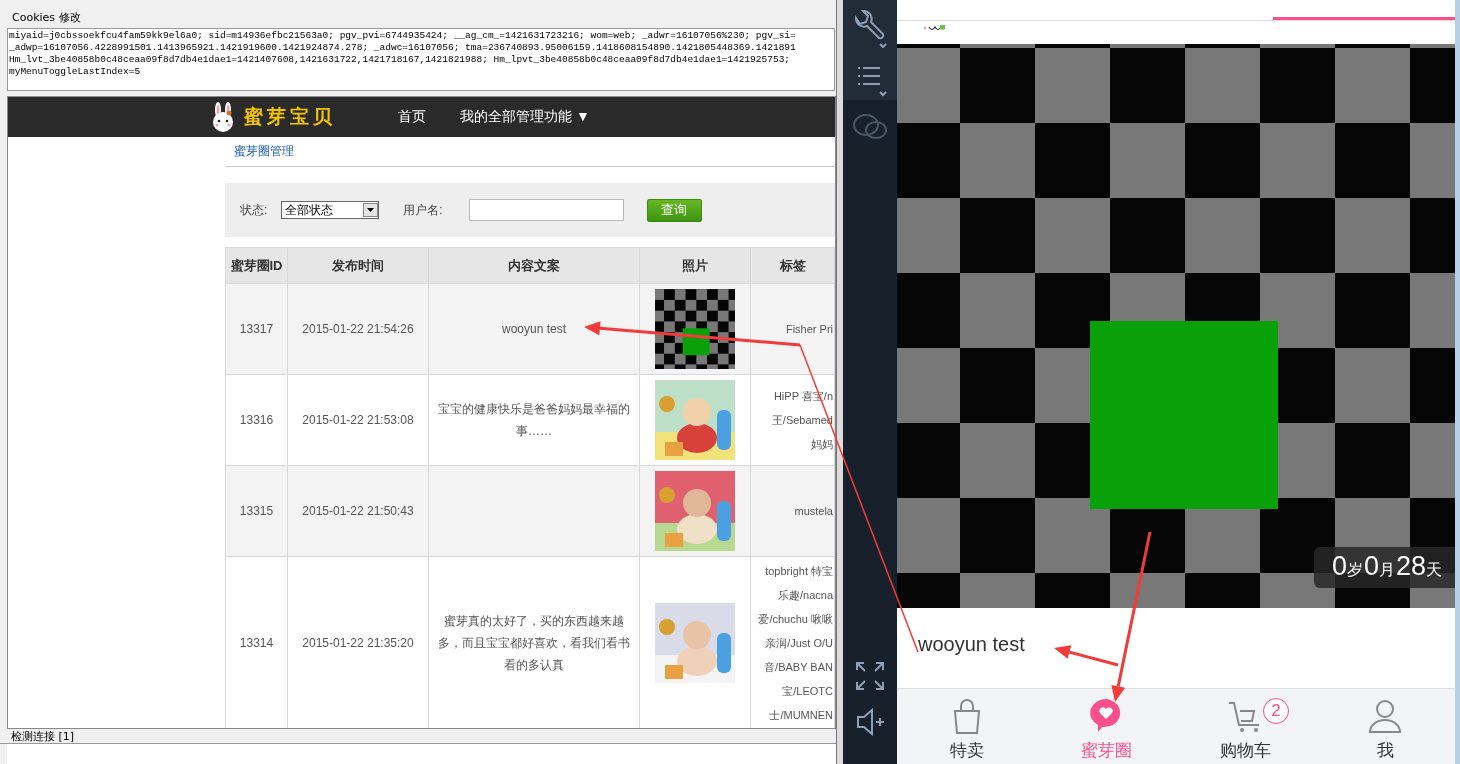  I want to click on breadcrumb: 蜜芽圈管理, so click(264, 151).